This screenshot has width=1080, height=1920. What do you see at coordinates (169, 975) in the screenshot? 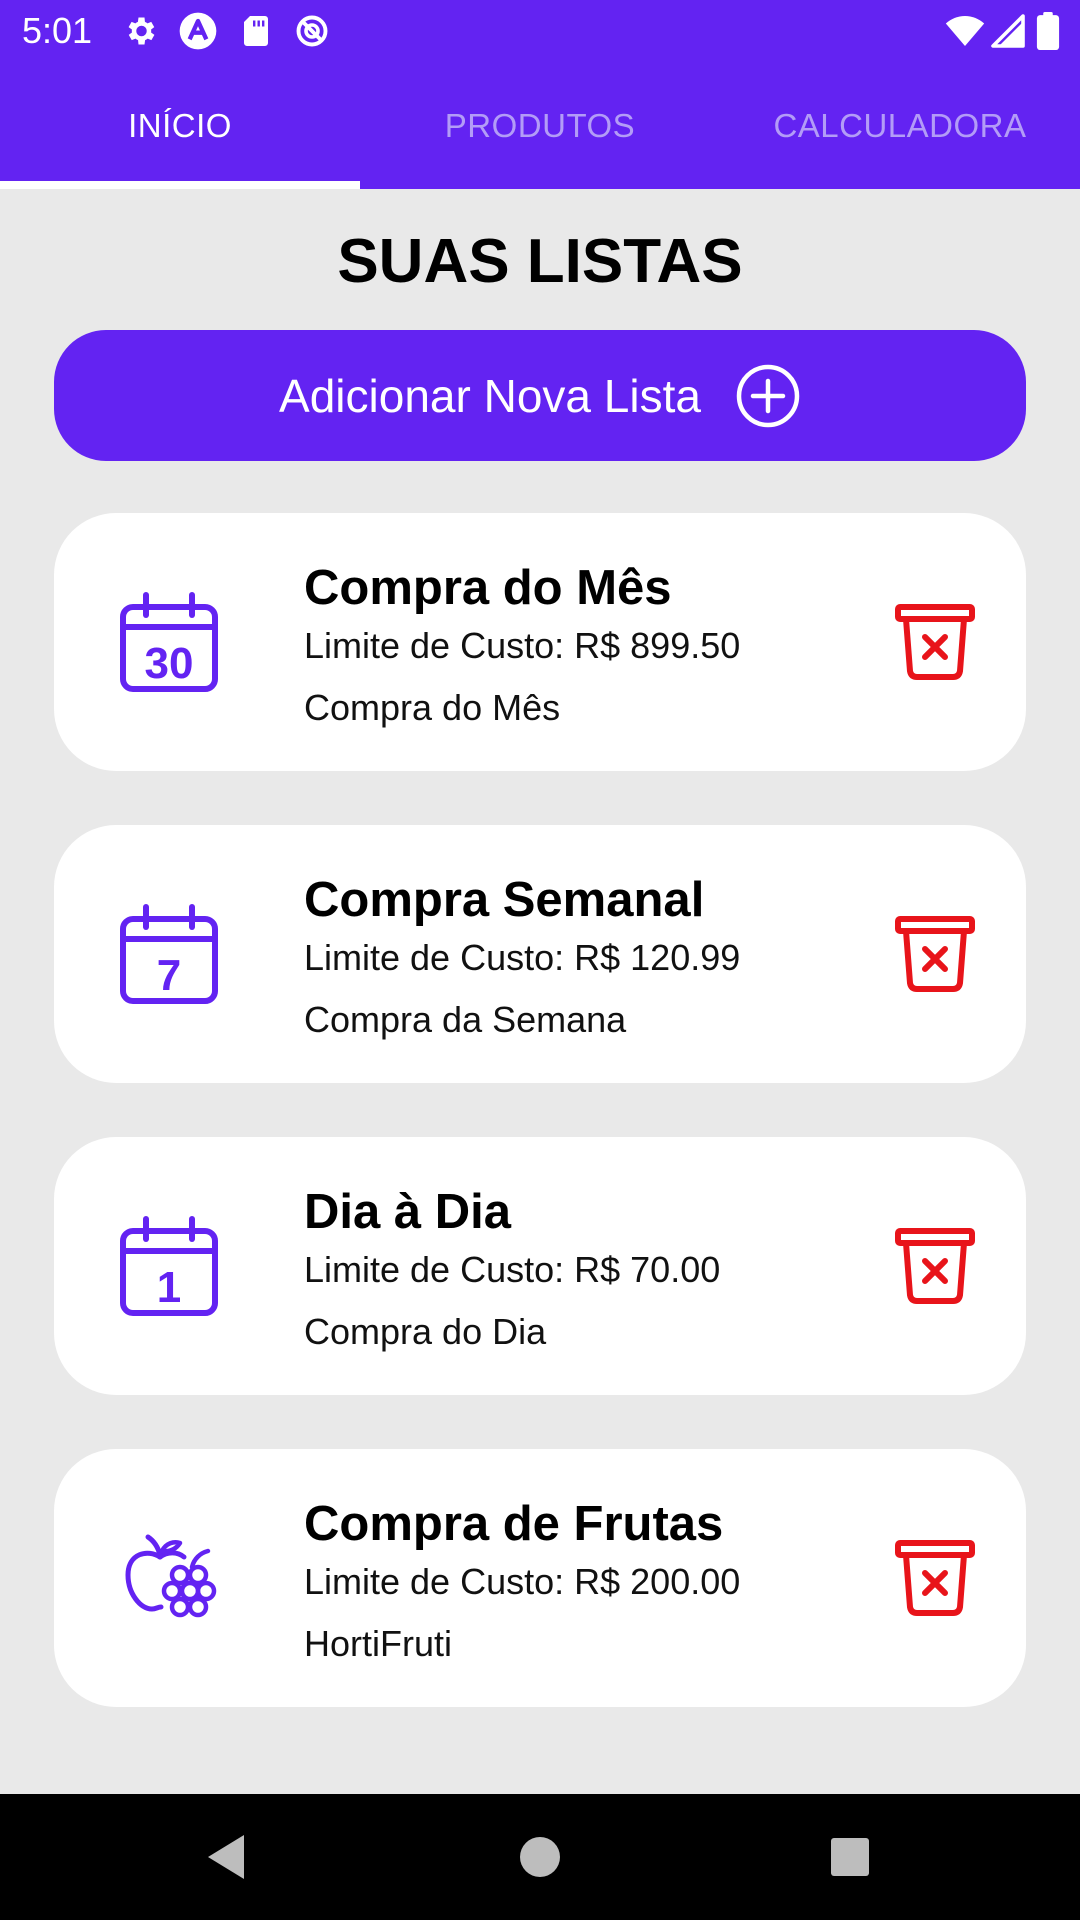
I see `calendar-number: 7` at bounding box center [169, 975].